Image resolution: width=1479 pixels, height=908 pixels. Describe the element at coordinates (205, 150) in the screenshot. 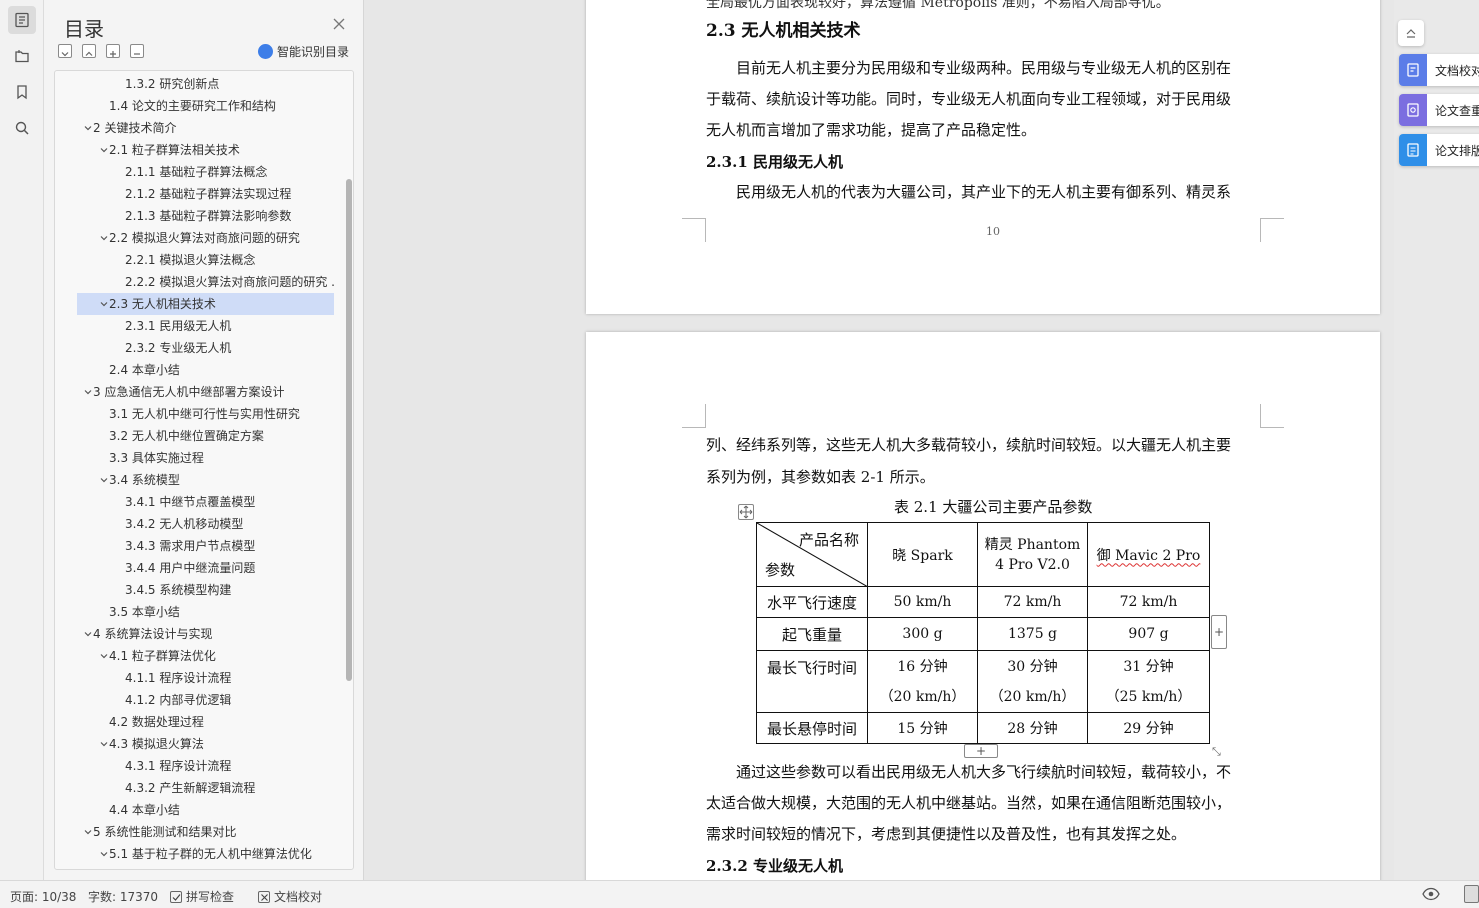

I see `toc-item: 2.1 粒子群算法相关技术` at that location.